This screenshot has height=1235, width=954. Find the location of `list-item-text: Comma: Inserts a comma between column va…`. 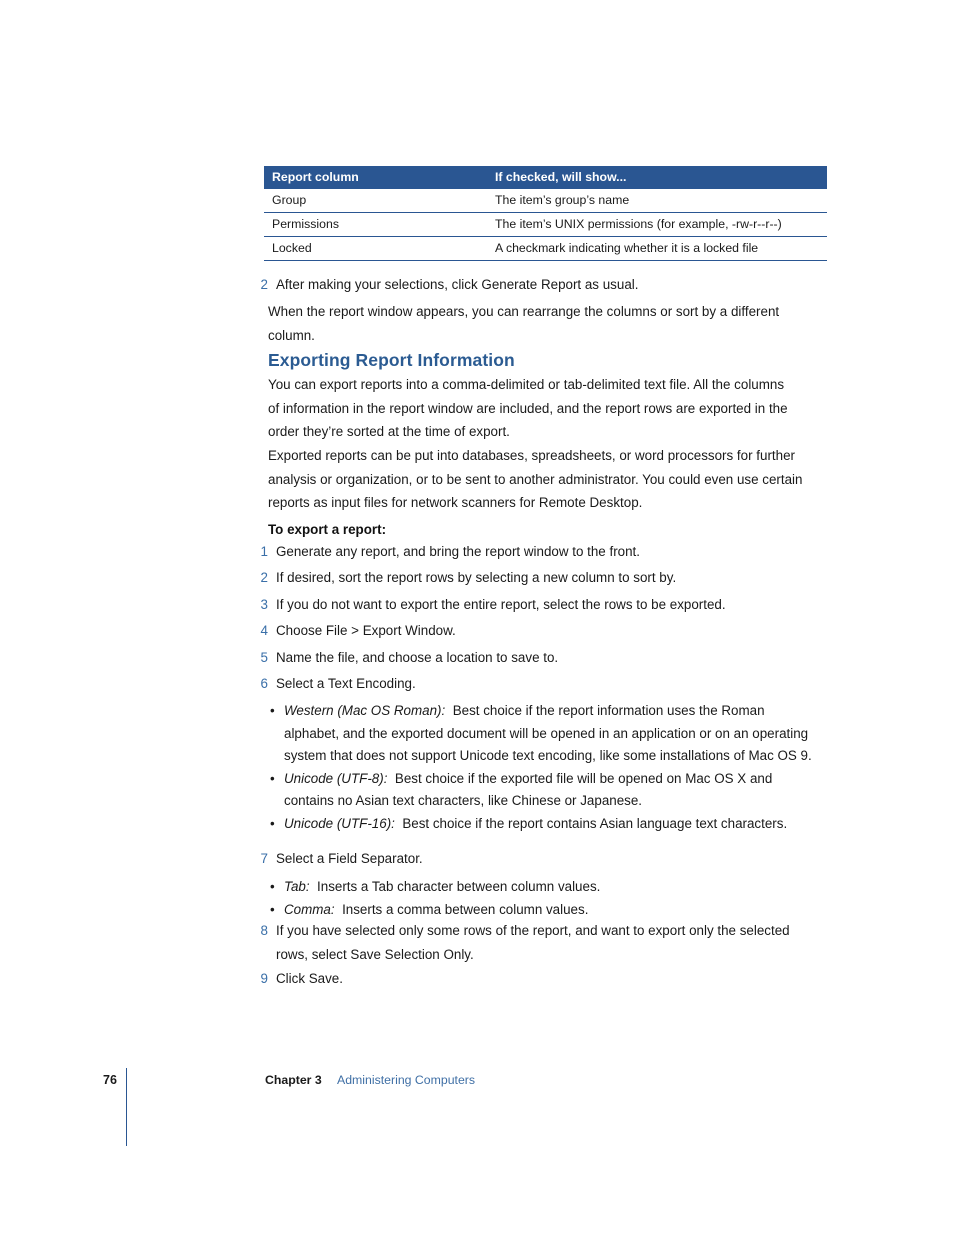

list-item-text: Comma: Inserts a comma between column va… is located at coordinates (436, 909).